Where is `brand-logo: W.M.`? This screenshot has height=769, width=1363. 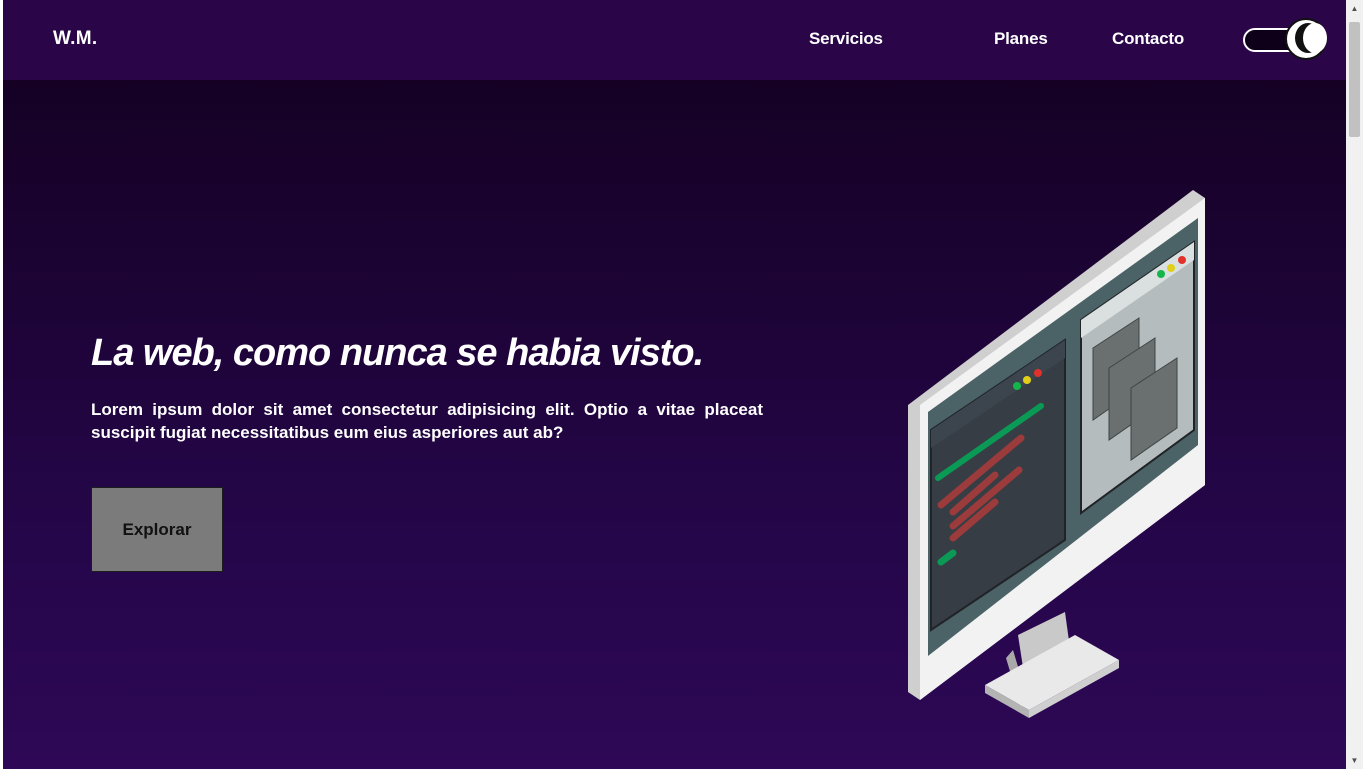 brand-logo: W.M. is located at coordinates (75, 39).